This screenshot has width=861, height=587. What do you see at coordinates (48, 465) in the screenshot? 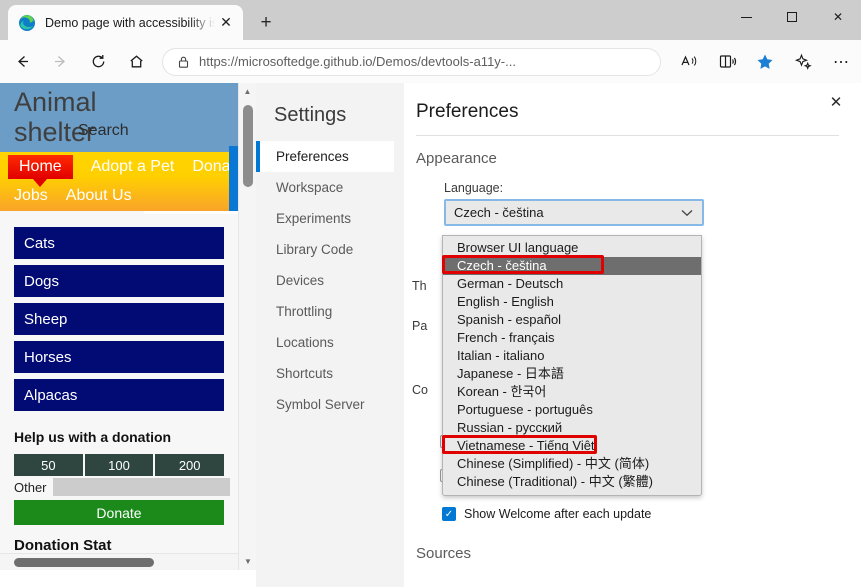
I see `donation-amount-50: 50` at bounding box center [48, 465].